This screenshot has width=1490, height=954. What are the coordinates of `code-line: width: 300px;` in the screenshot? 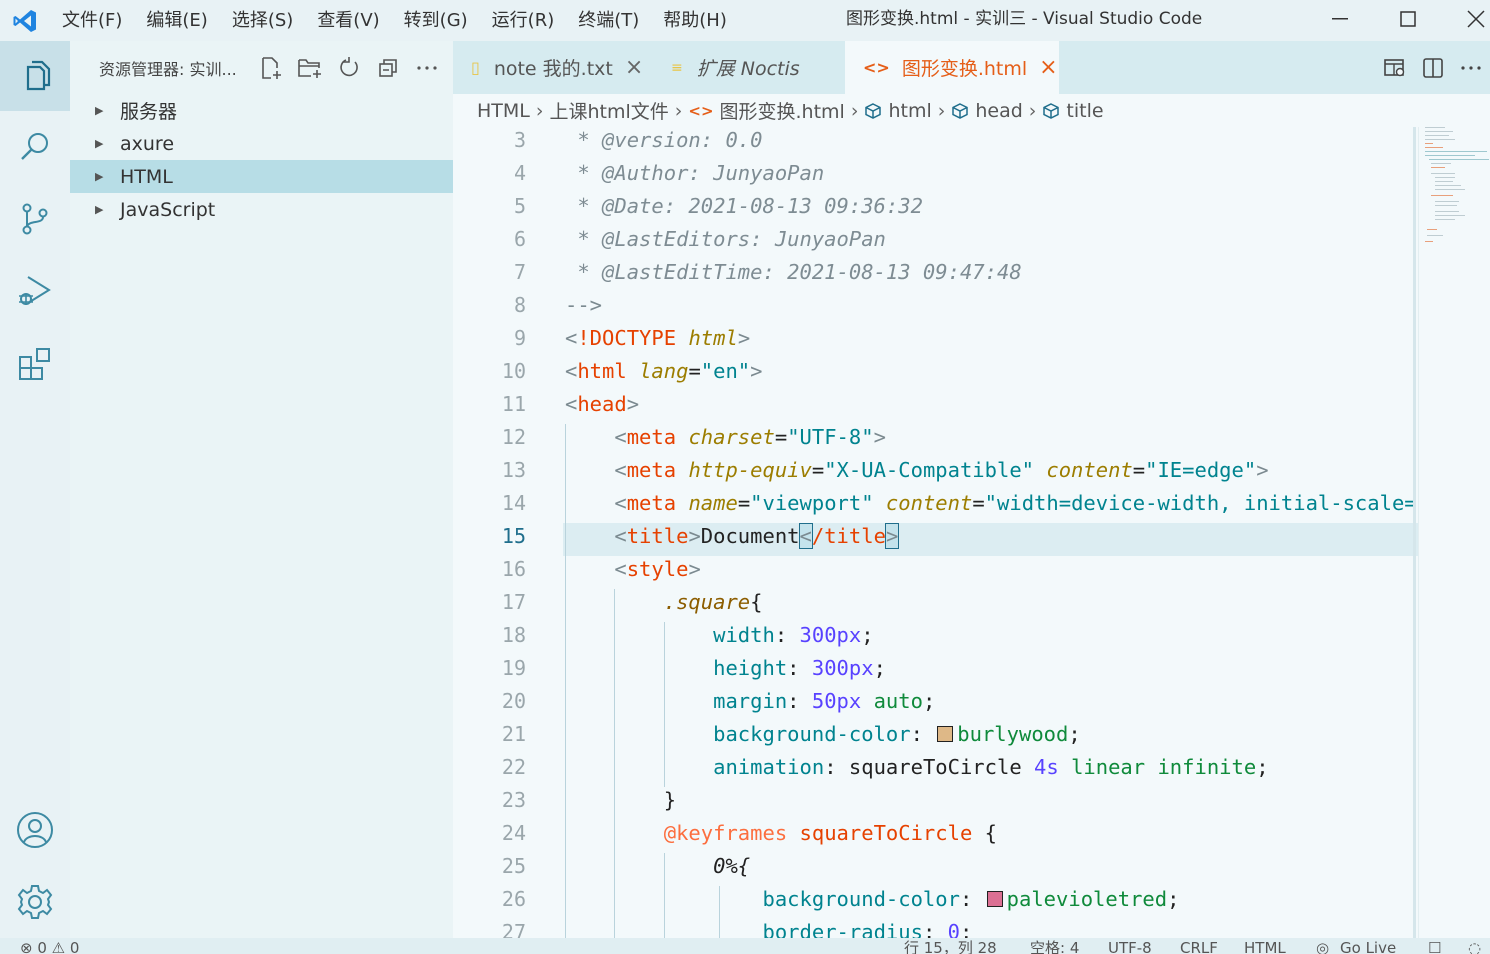 It's located at (1027, 638).